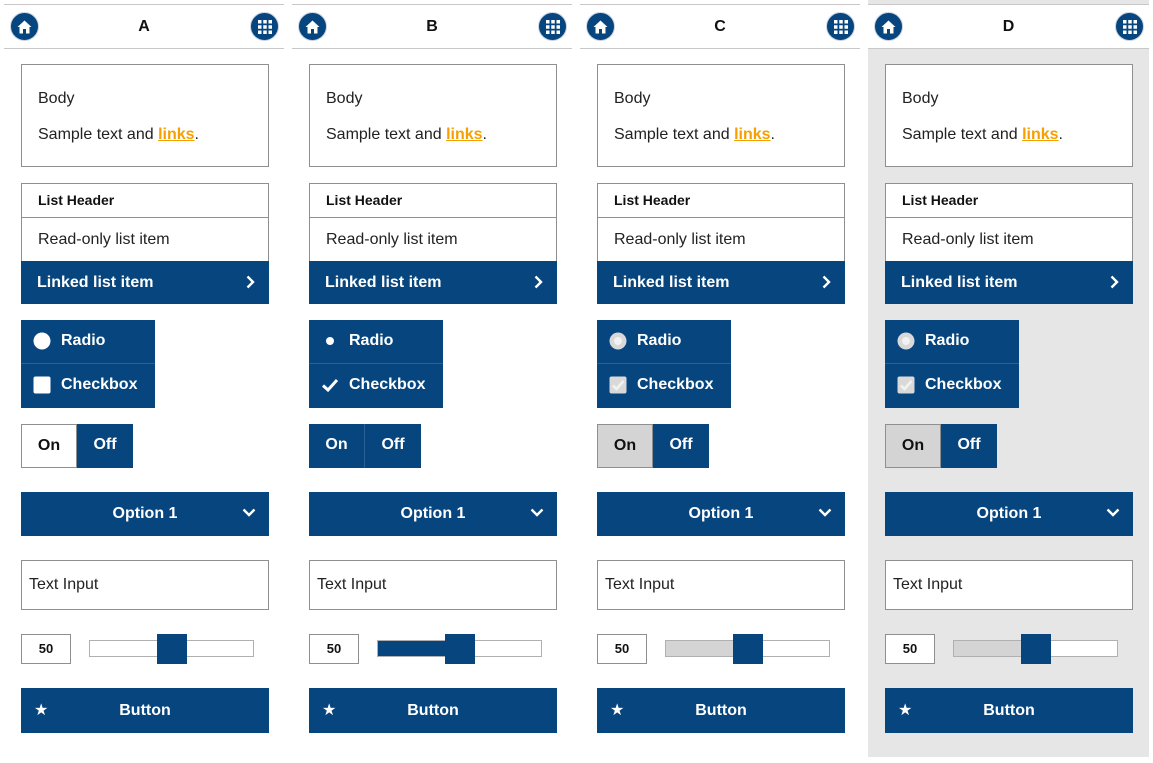  What do you see at coordinates (968, 239) in the screenshot?
I see `readonly-list-item: Read-only list item` at bounding box center [968, 239].